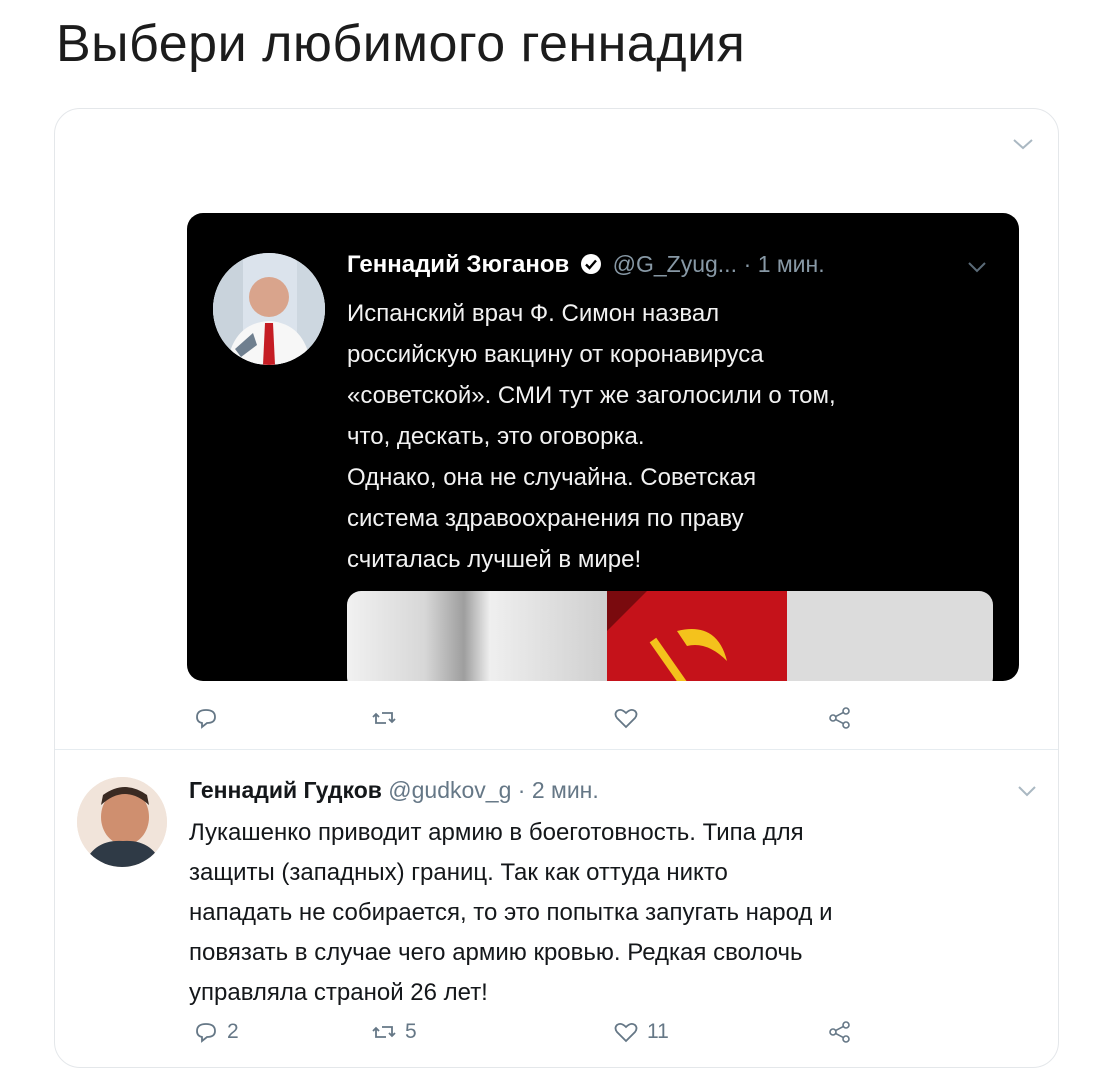  I want to click on embedded-tweet-header: Геннадий Зюганов @G_Zyug... · 1 мин., so click(586, 265).